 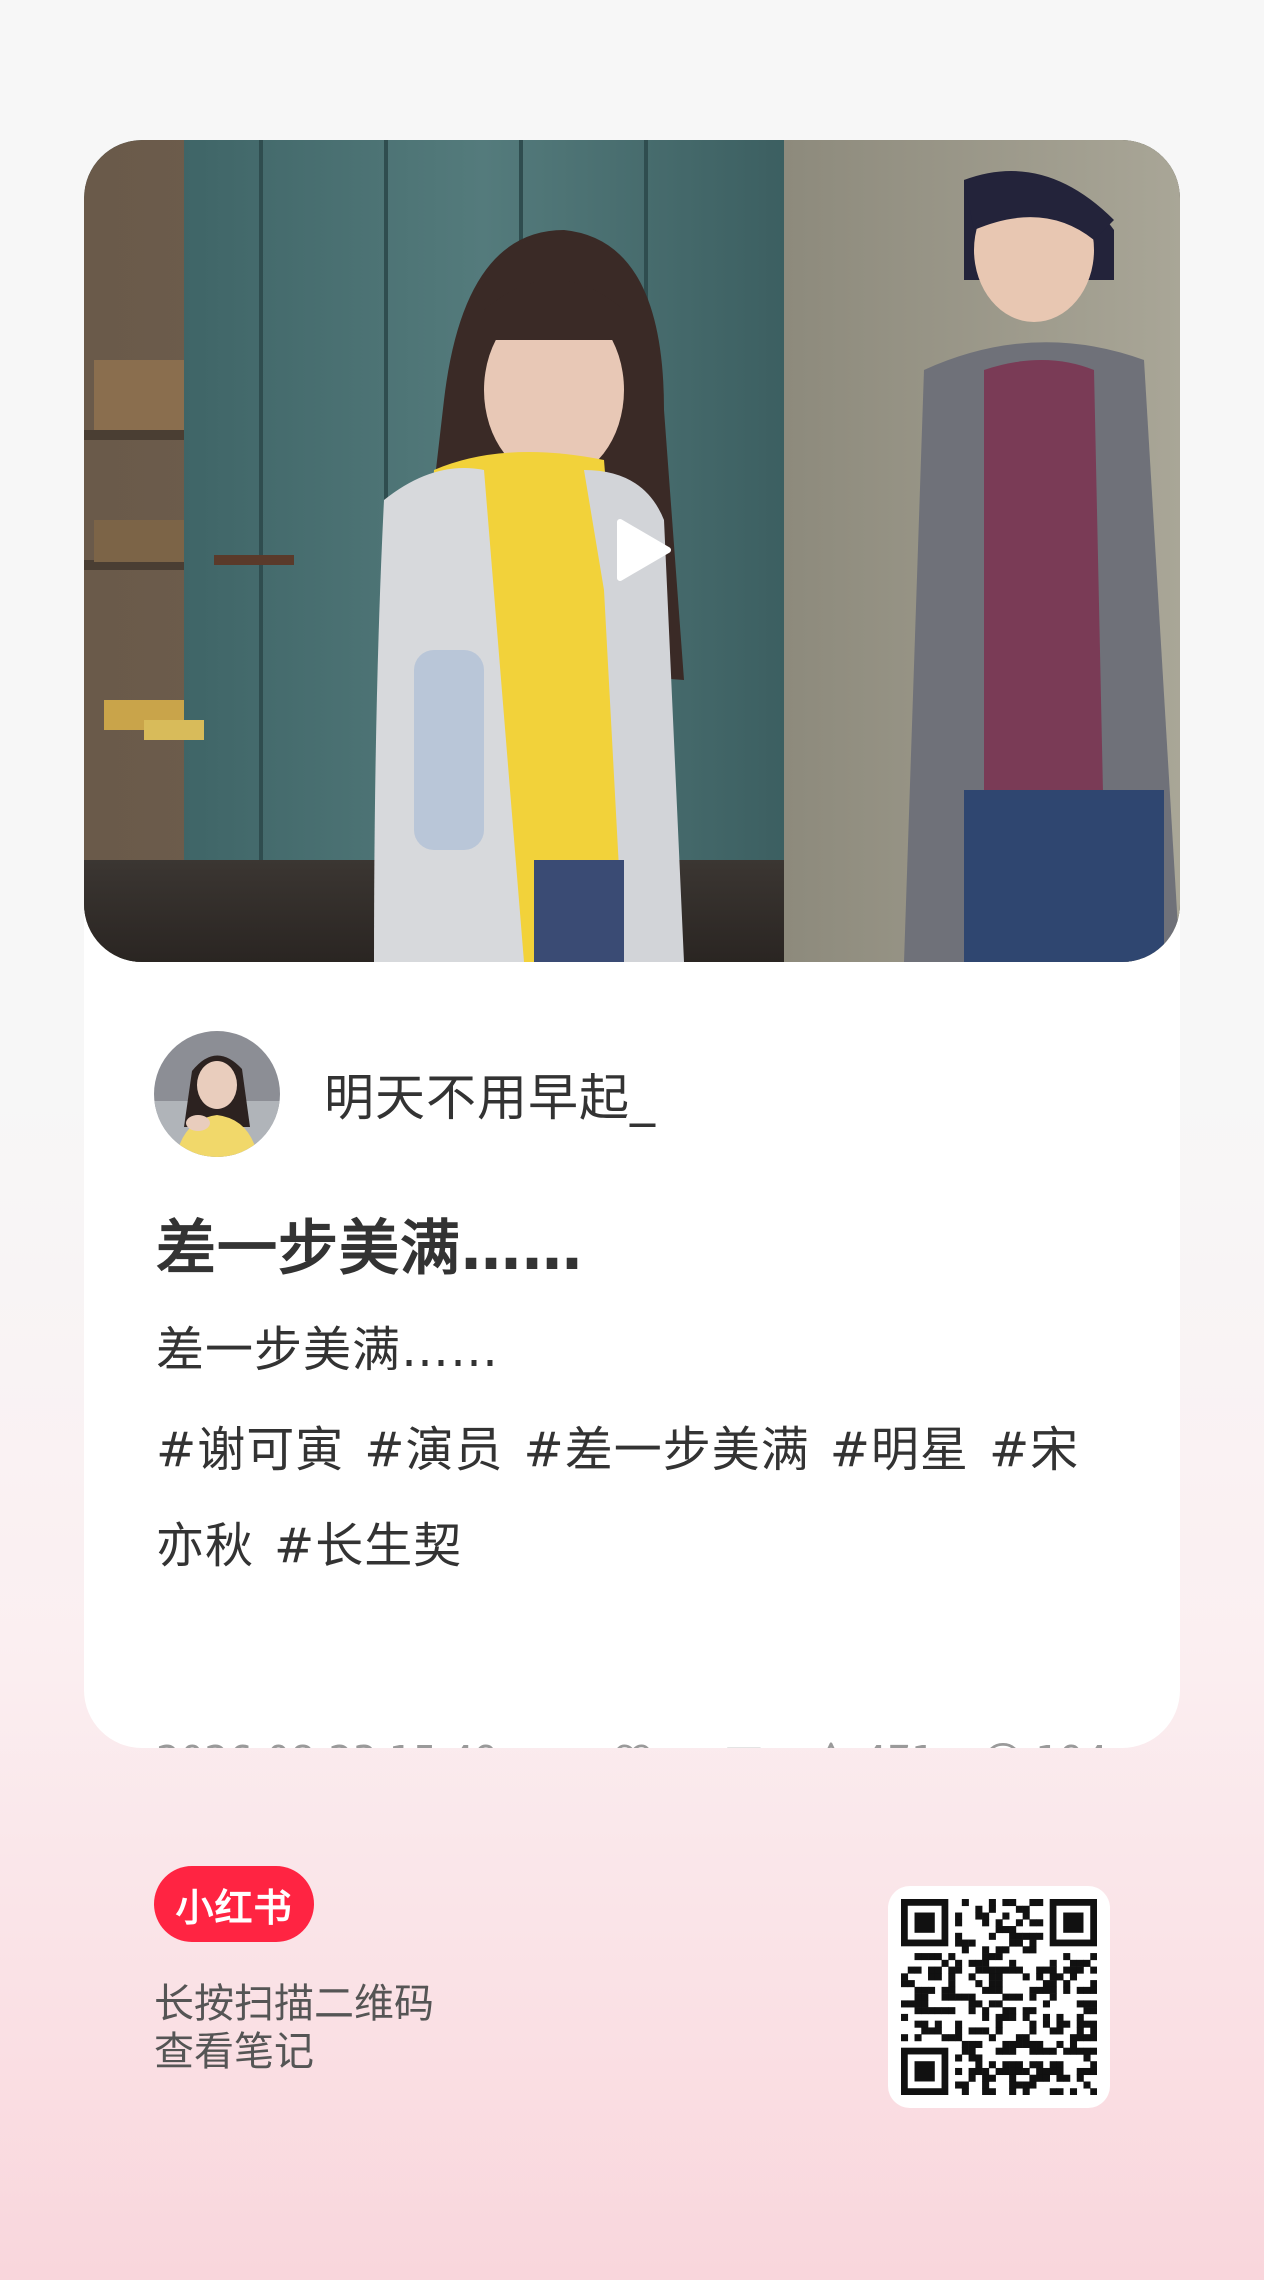 What do you see at coordinates (1003, 1745) in the screenshot?
I see `comment-bubble-icon` at bounding box center [1003, 1745].